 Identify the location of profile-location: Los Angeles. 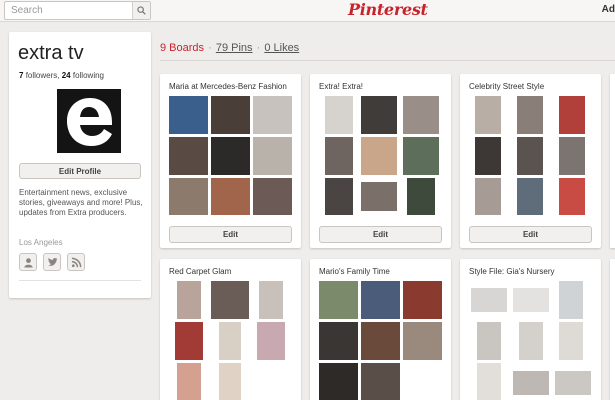
(41, 242).